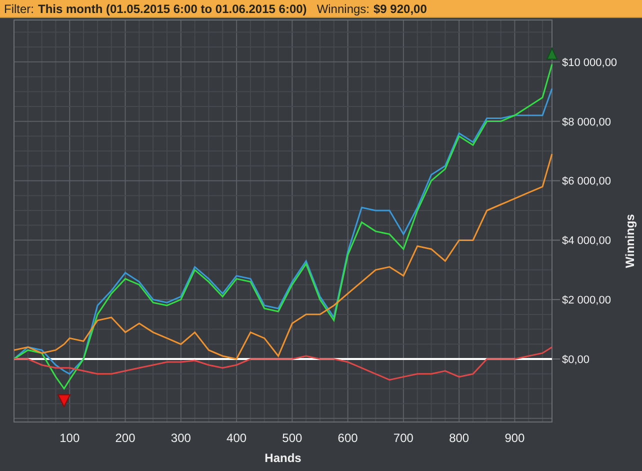 Image resolution: width=642 pixels, height=471 pixels. What do you see at coordinates (343, 9) in the screenshot?
I see `winnings-label: Winnings:` at bounding box center [343, 9].